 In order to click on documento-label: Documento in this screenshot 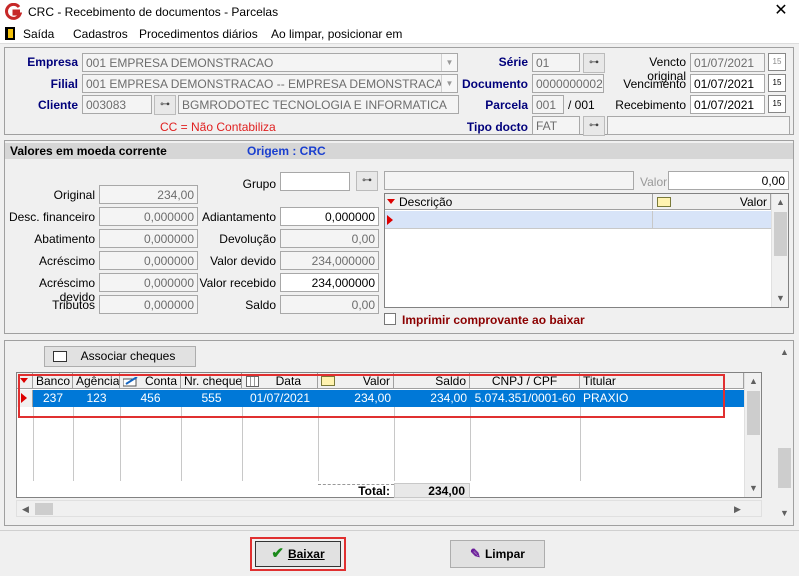, I will do `click(495, 84)`.